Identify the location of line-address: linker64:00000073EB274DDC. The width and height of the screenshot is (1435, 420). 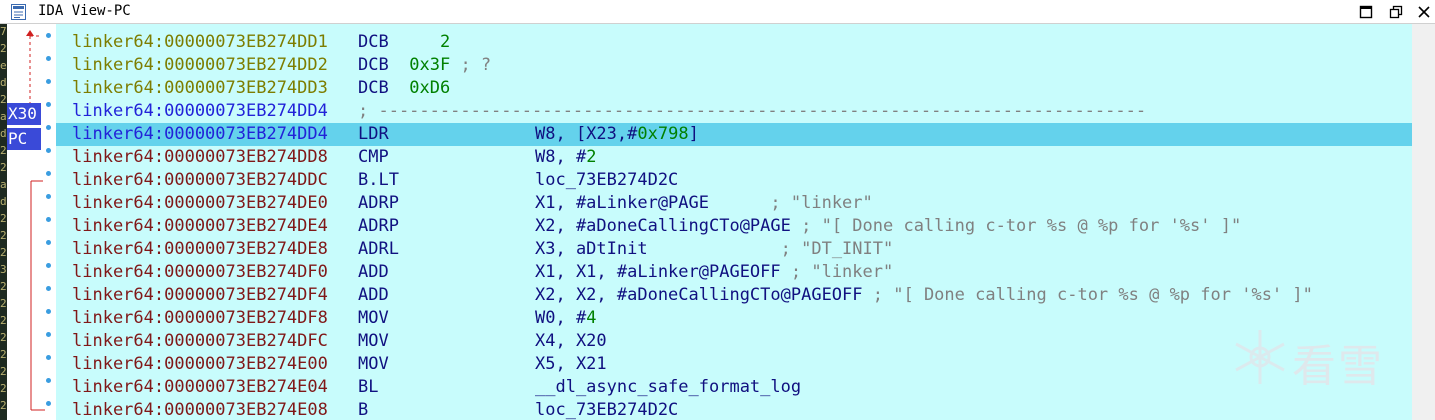
(200, 180).